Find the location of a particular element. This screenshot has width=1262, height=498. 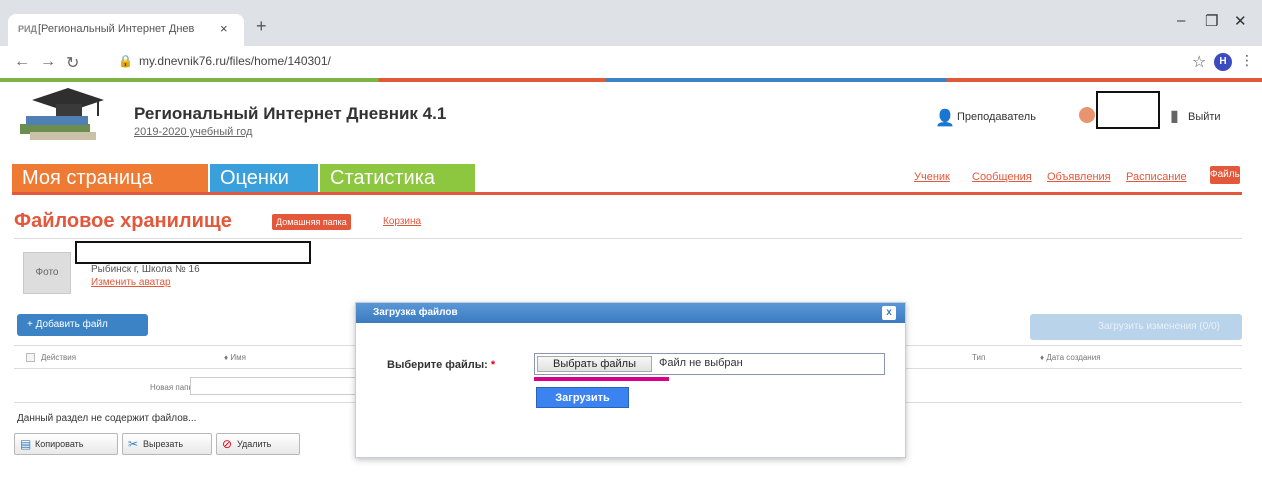

add-file-label: Добавить файл is located at coordinates (71, 324).